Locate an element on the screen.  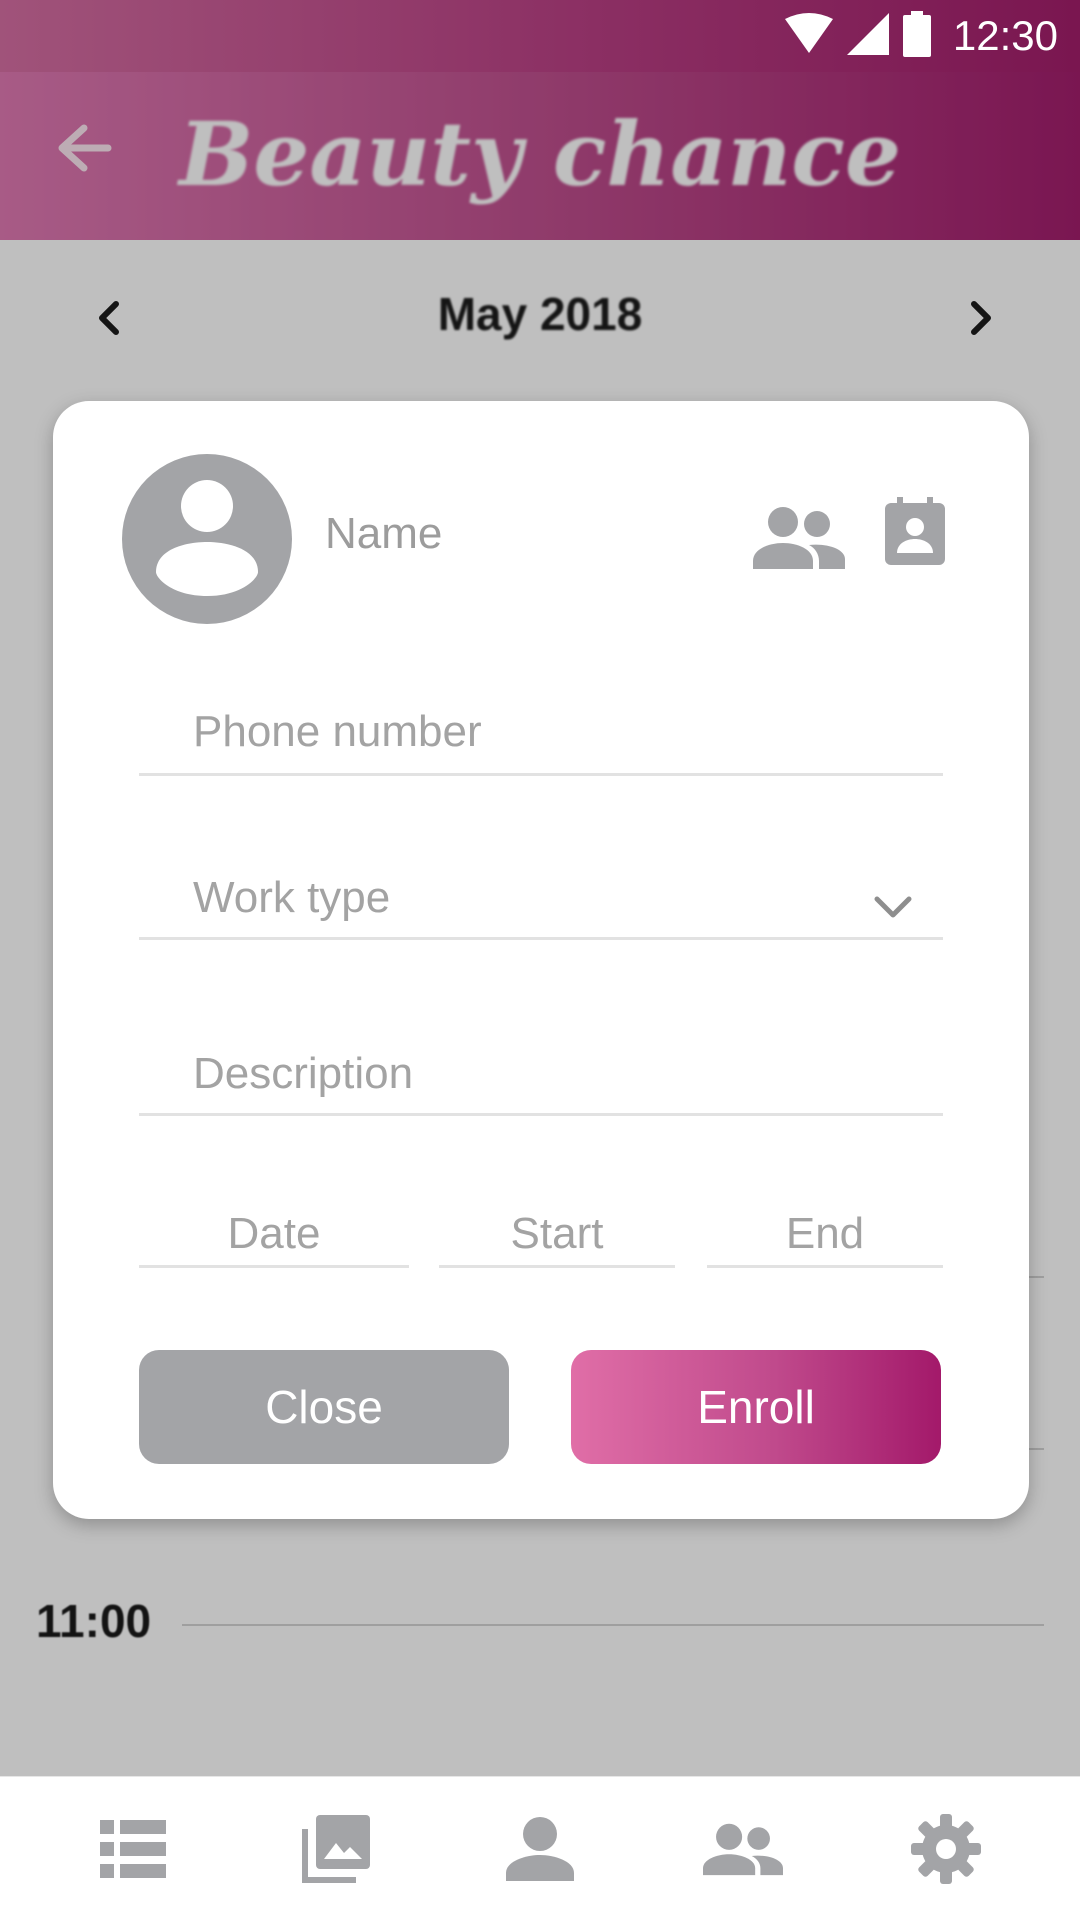
phone-number-placeholder: Phone number is located at coordinates (337, 731).